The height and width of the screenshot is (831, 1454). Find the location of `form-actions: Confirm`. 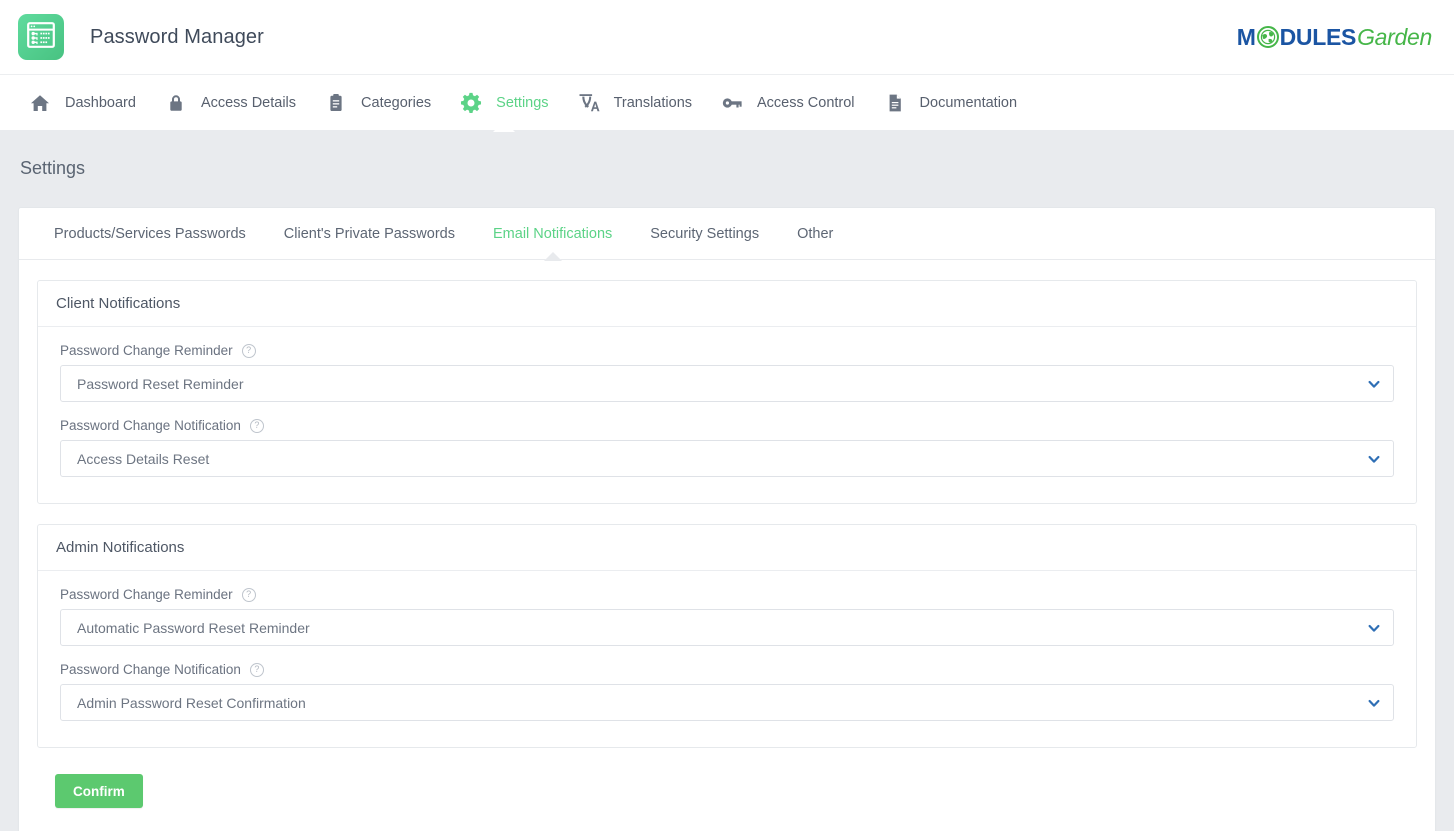

form-actions: Confirm is located at coordinates (727, 799).